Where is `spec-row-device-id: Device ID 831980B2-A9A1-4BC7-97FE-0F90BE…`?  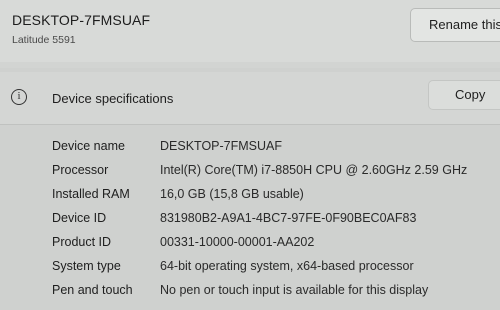 spec-row-device-id: Device ID 831980B2-A9A1-4BC7-97FE-0F90BE… is located at coordinates (250, 223).